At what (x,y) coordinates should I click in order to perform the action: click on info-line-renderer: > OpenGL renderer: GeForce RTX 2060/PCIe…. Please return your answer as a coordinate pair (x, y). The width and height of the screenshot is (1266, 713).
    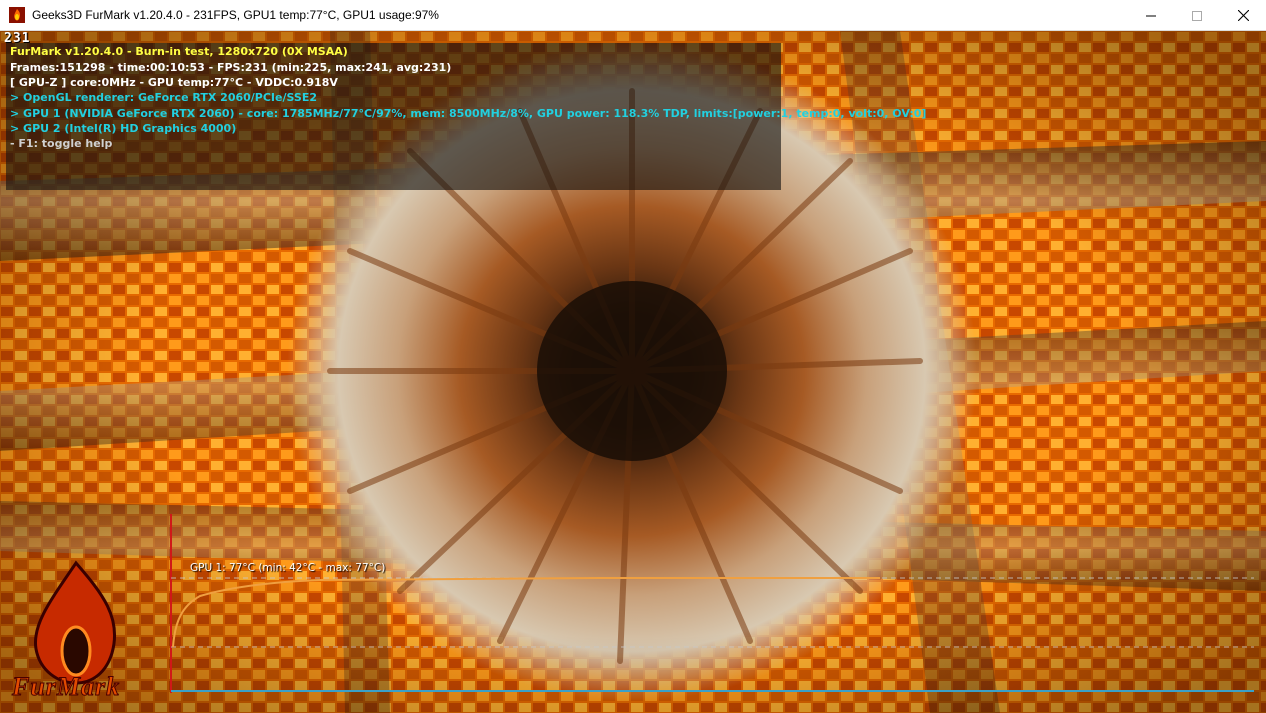
    Looking at the image, I should click on (164, 97).